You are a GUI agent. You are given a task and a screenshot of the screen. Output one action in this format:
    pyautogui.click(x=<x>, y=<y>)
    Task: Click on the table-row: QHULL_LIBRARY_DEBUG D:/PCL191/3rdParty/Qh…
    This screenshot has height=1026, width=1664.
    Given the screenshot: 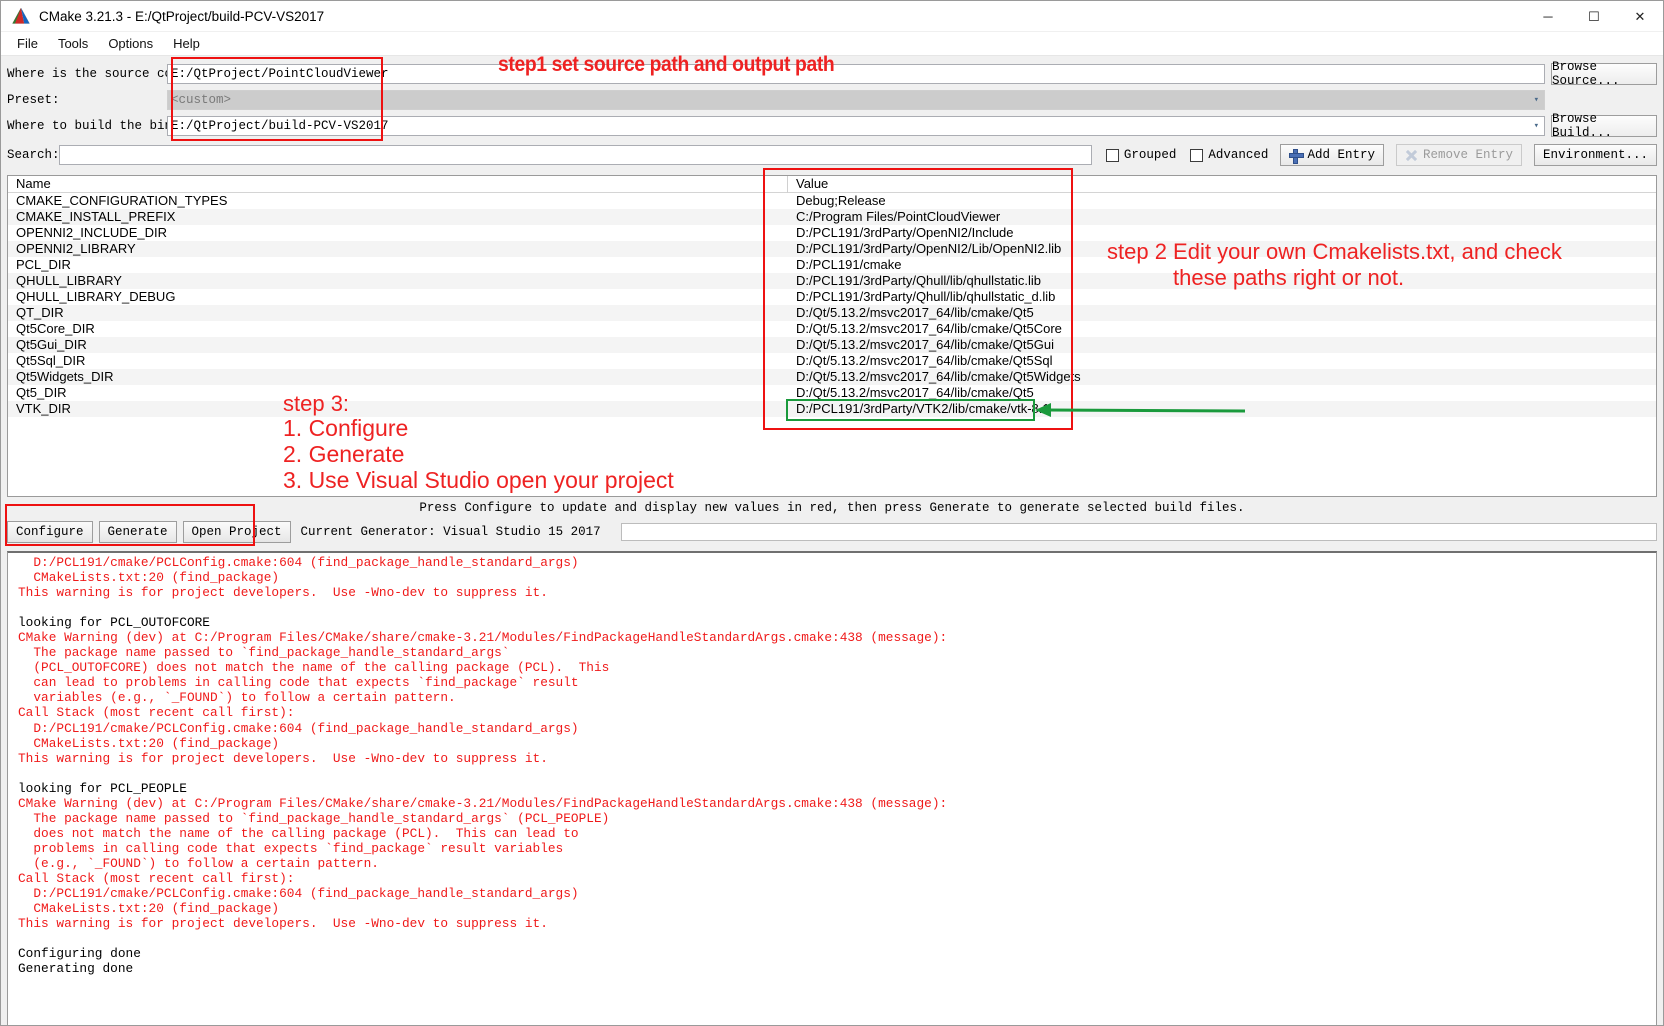 What is the action you would take?
    pyautogui.click(x=832, y=297)
    